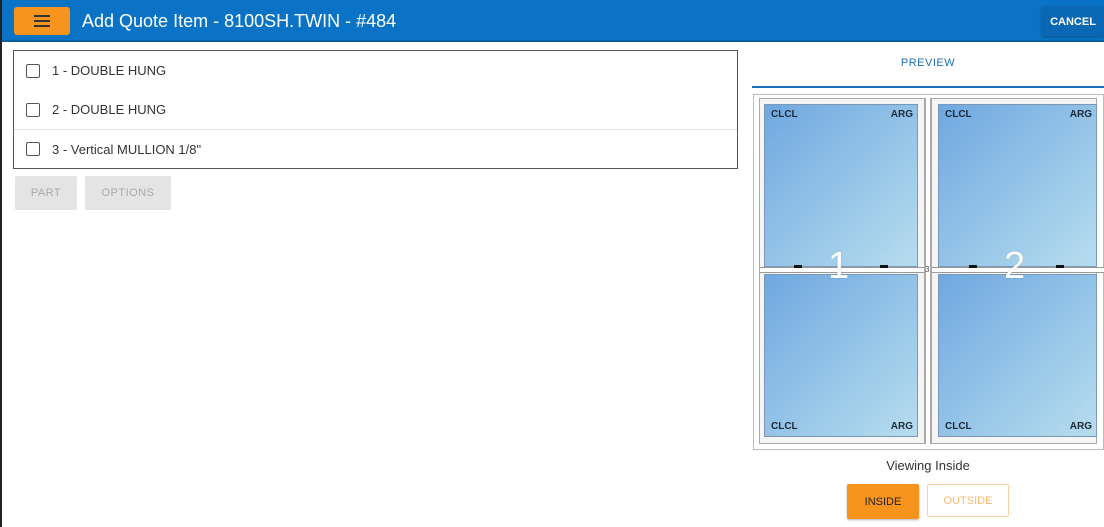 Image resolution: width=1104 pixels, height=527 pixels. I want to click on unit-1-bottom-glass: CLCL ARG, so click(841, 355).